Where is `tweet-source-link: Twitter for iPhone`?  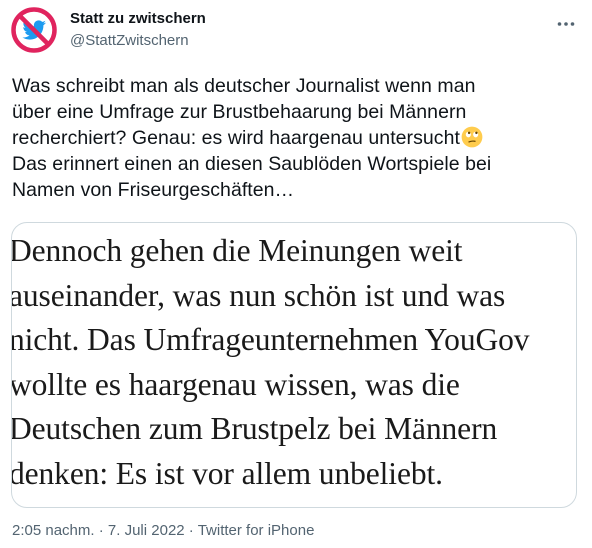
tweet-source-link: Twitter for iPhone is located at coordinates (256, 530).